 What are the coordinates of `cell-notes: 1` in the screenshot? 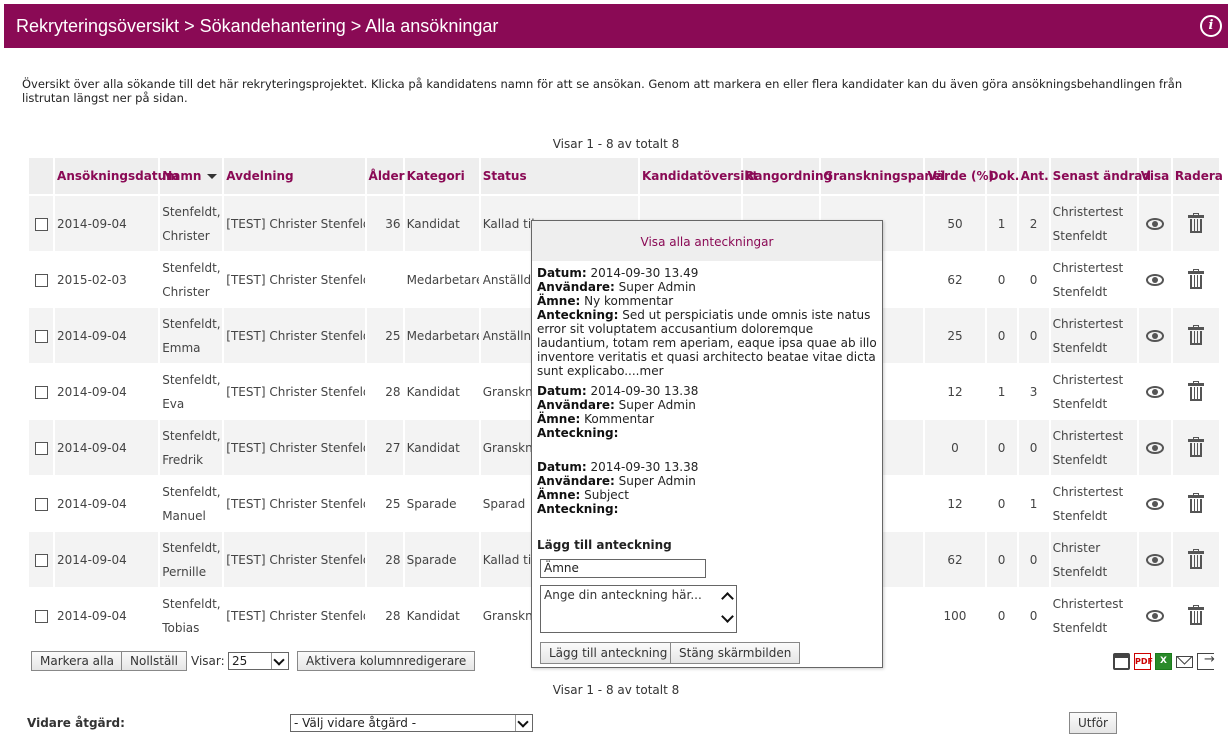 It's located at (1033, 504).